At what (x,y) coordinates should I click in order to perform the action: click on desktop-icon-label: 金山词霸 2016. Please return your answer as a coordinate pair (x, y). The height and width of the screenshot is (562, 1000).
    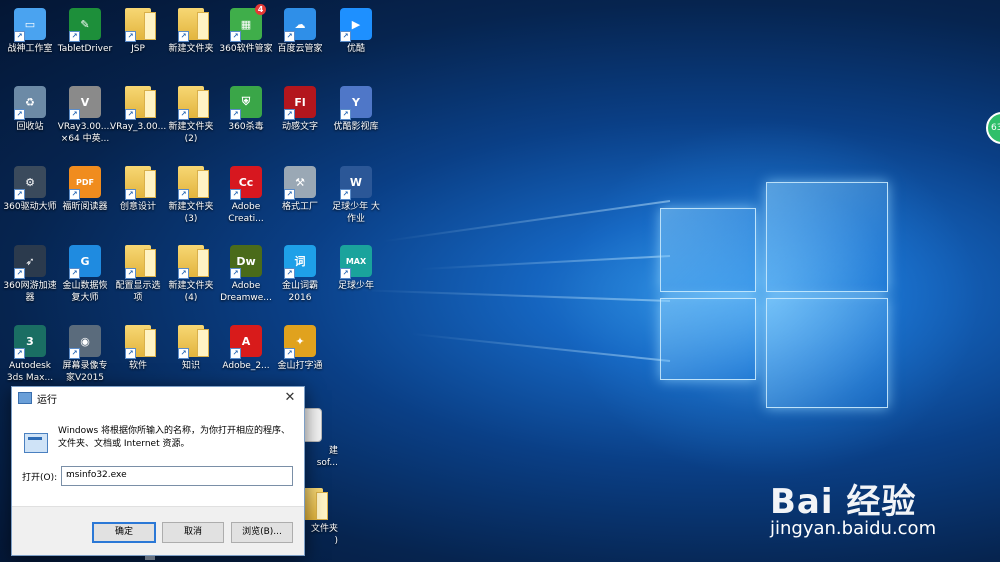
    Looking at the image, I should click on (299, 292).